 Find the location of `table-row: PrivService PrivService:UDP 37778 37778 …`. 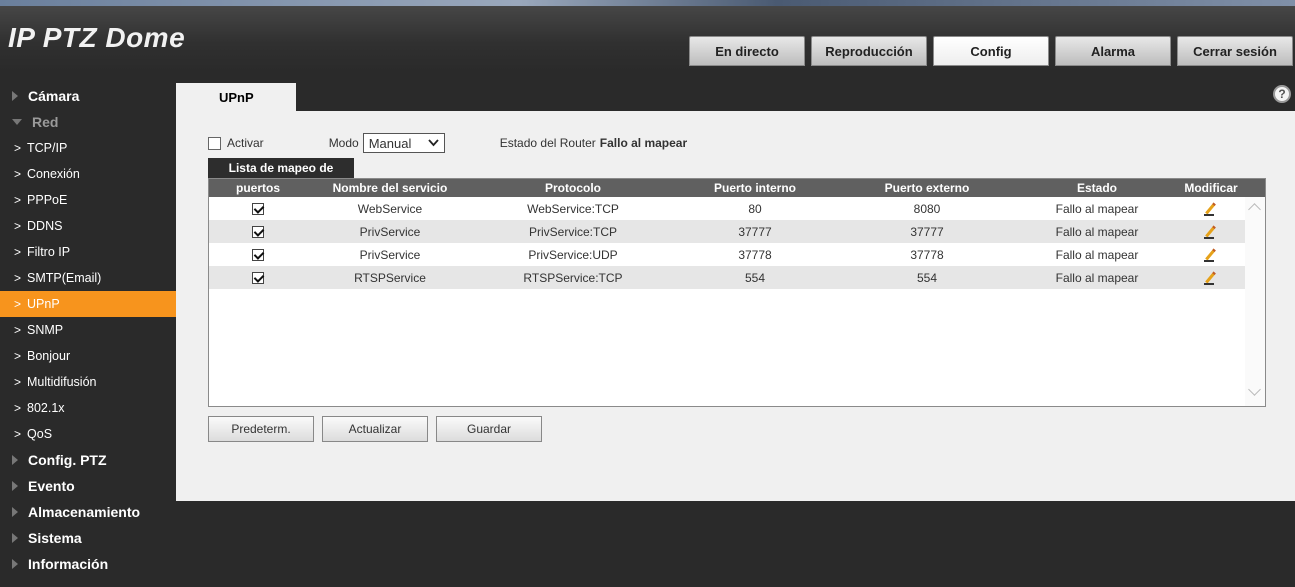

table-row: PrivService PrivService:UDP 37778 37778 … is located at coordinates (727, 254).